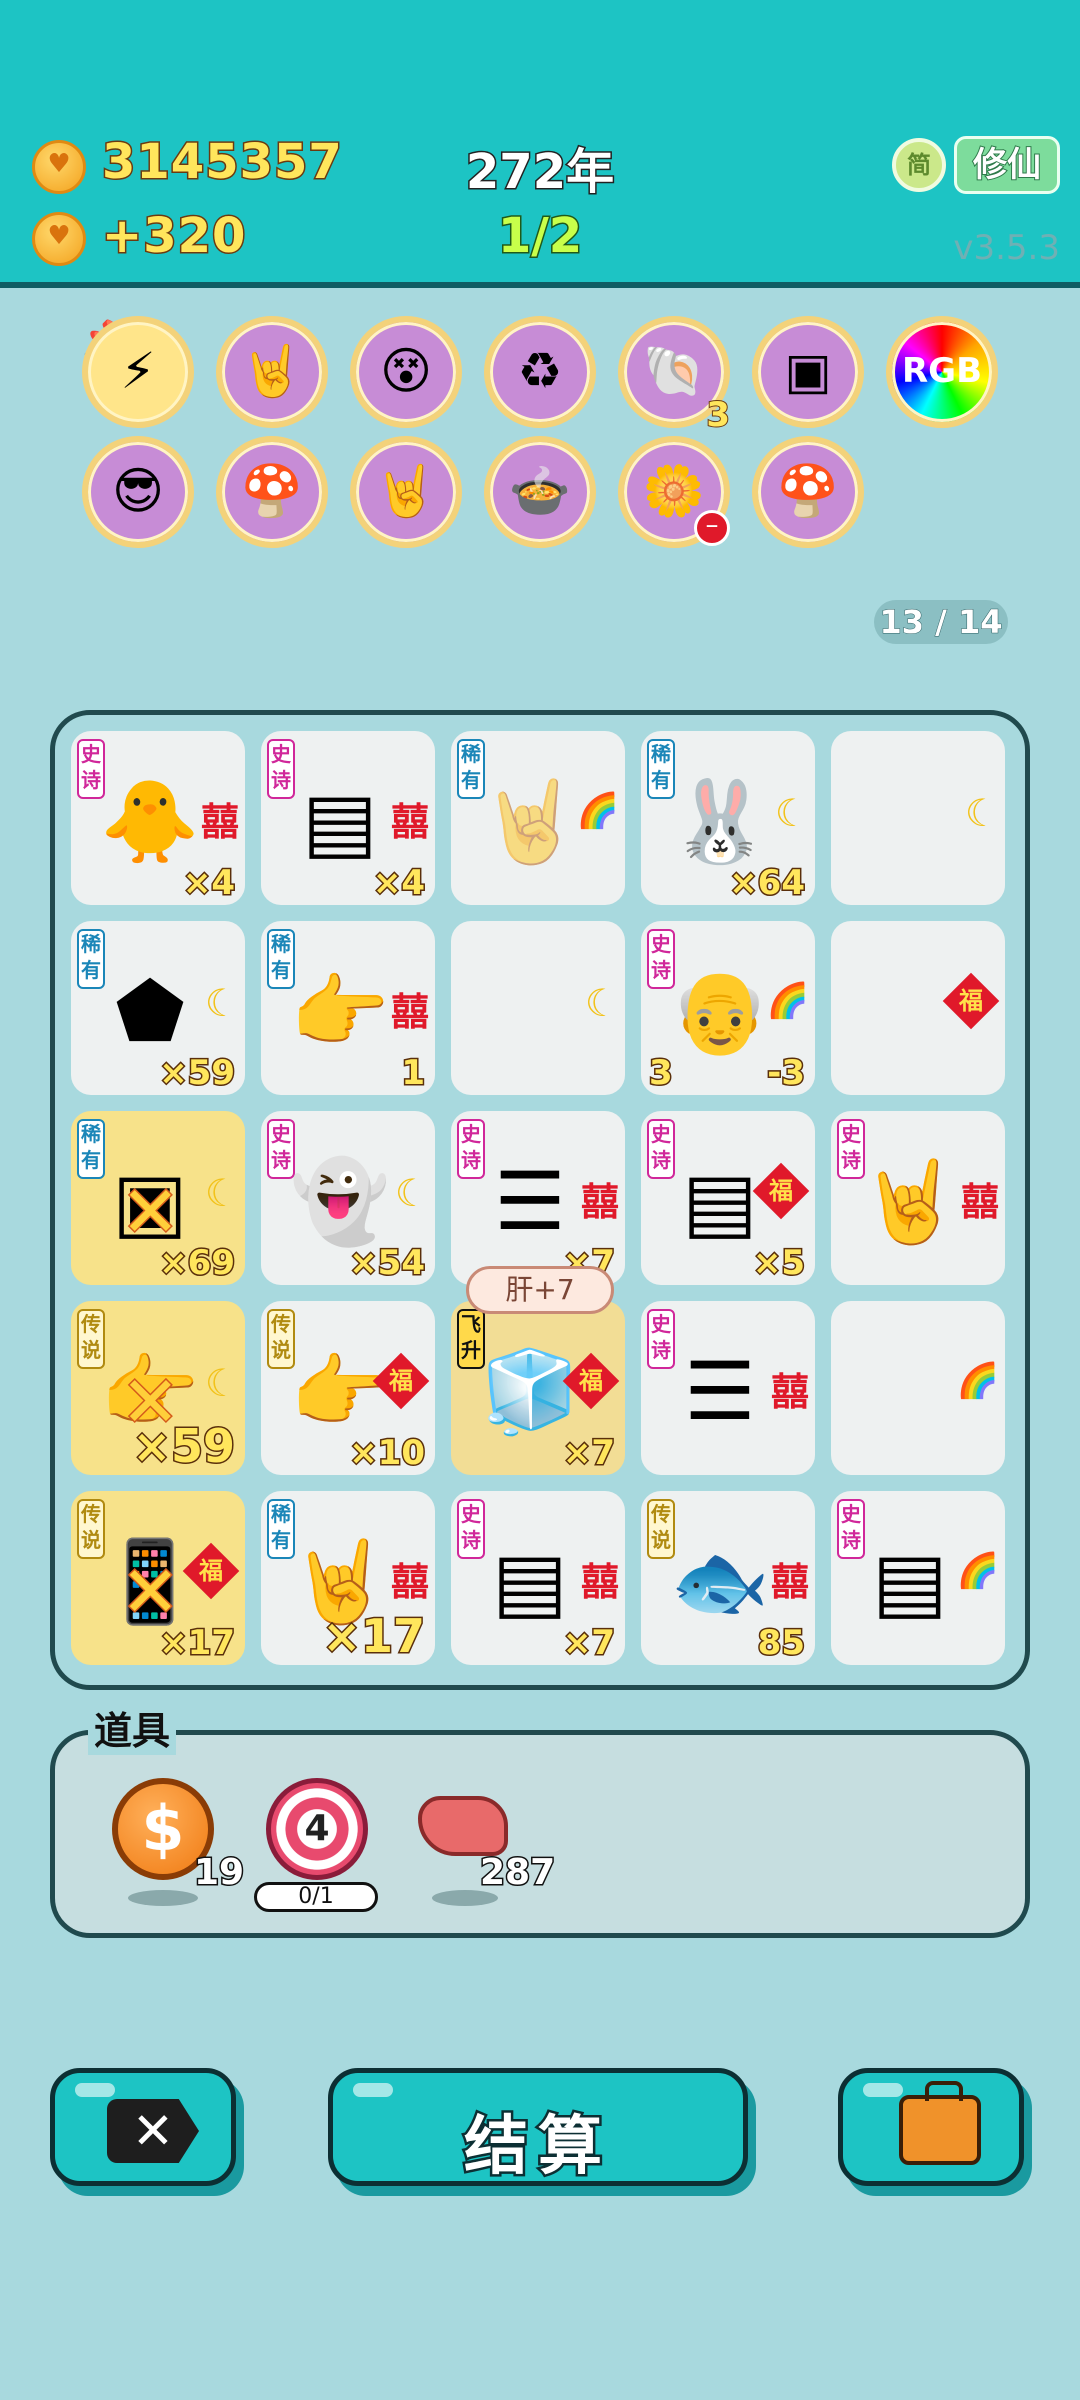  What do you see at coordinates (132, 1727) in the screenshot?
I see `props-title: 道具` at bounding box center [132, 1727].